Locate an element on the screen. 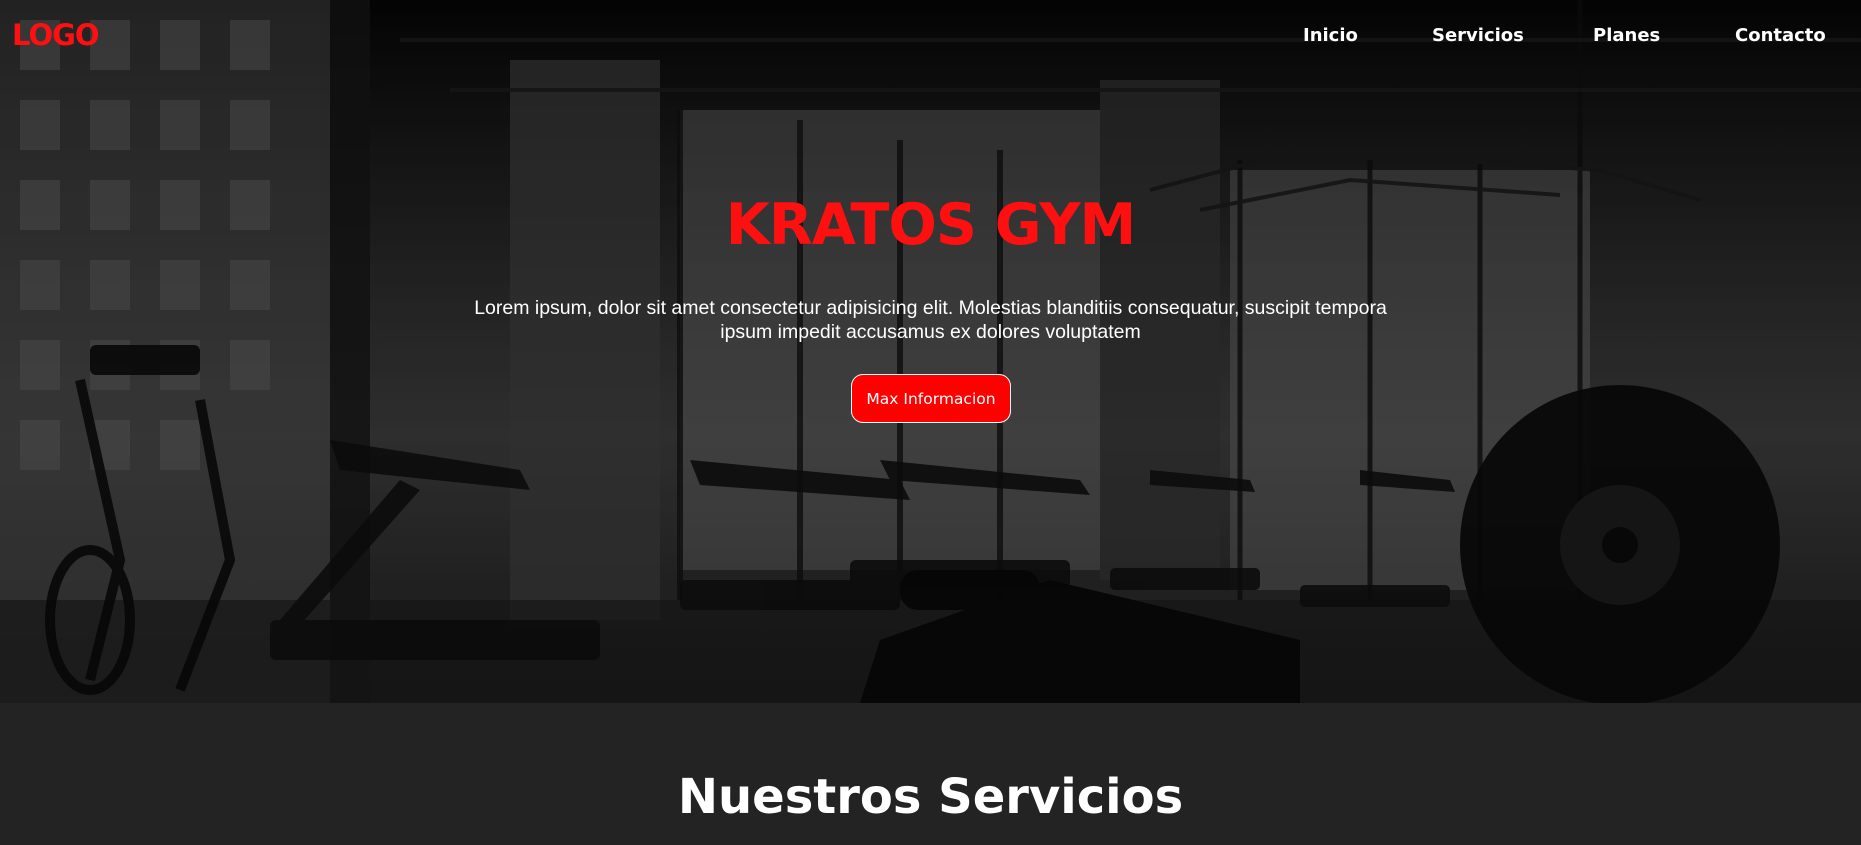 This screenshot has height=845, width=1861. more-info-button: Max Informacion is located at coordinates (931, 398).